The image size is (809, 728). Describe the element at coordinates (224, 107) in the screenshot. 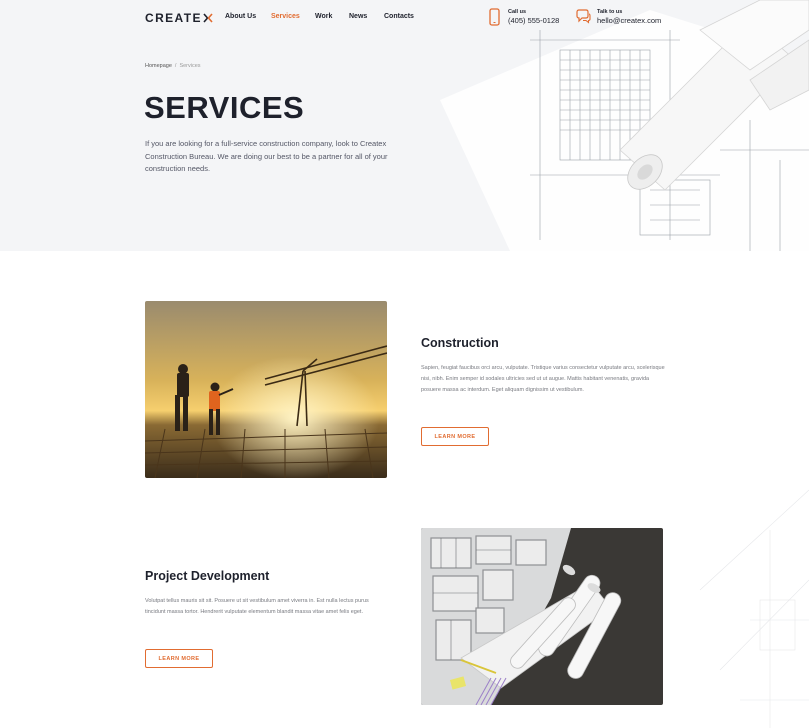

I see `page-title: SERVICES` at that location.